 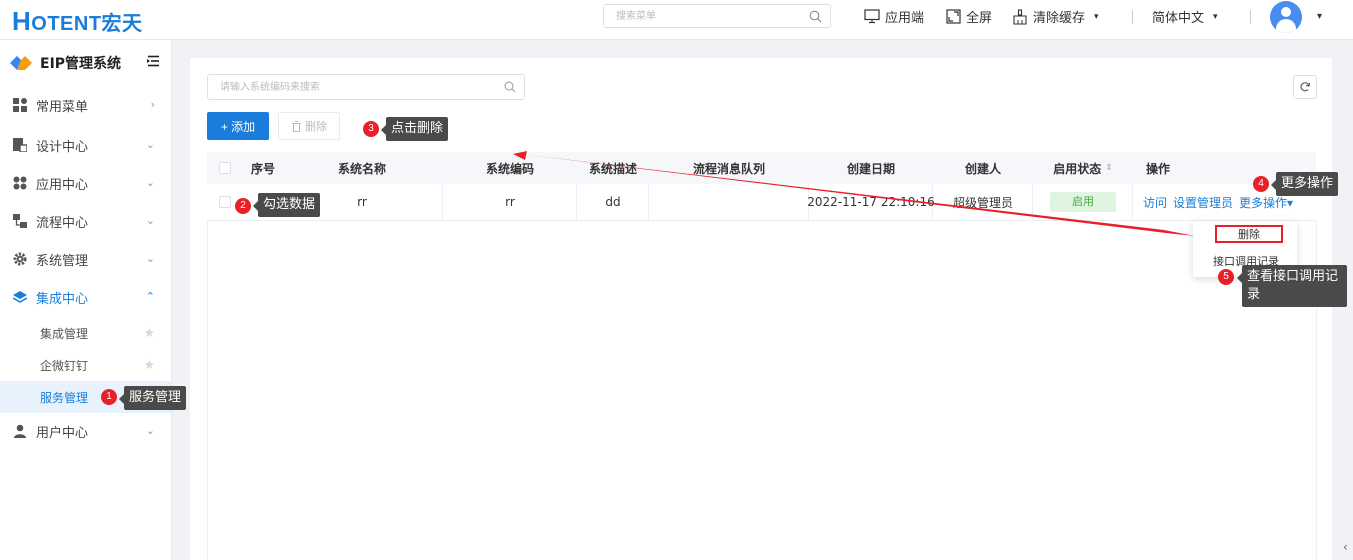 I want to click on more-actions-dropdown: 更多操作▾, so click(x=1266, y=202).